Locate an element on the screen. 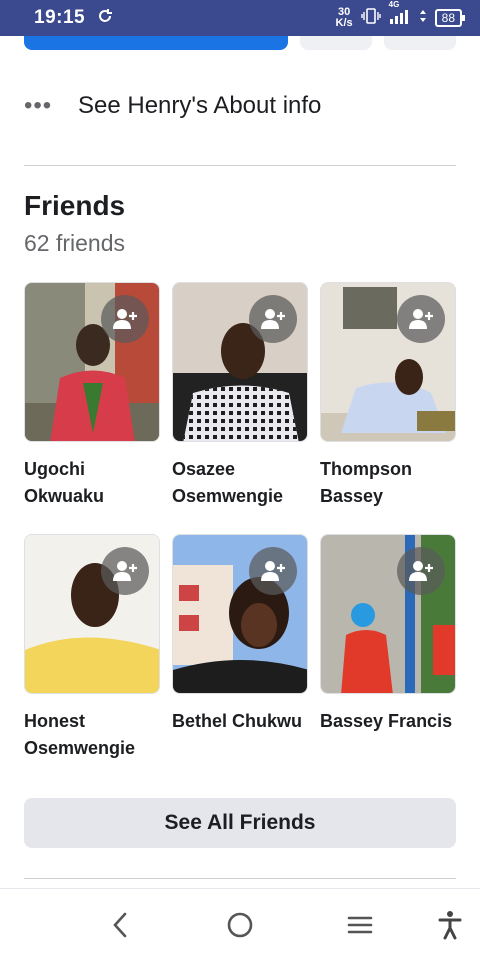  friend-card: Ugochi Okwuaku is located at coordinates (92, 396).